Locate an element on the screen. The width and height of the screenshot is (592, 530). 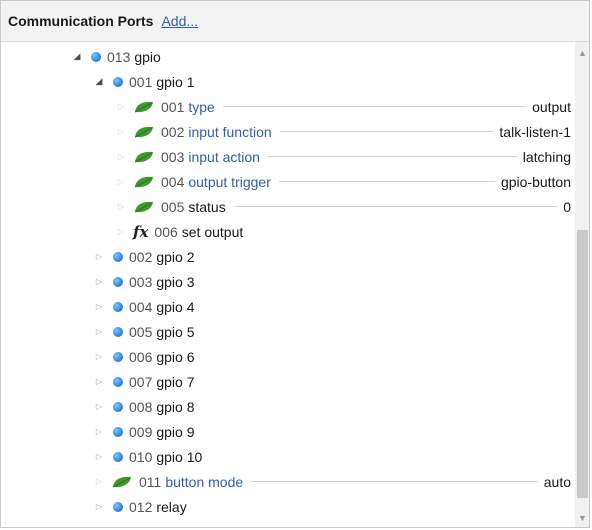
node-number: 012 is located at coordinates (141, 506).